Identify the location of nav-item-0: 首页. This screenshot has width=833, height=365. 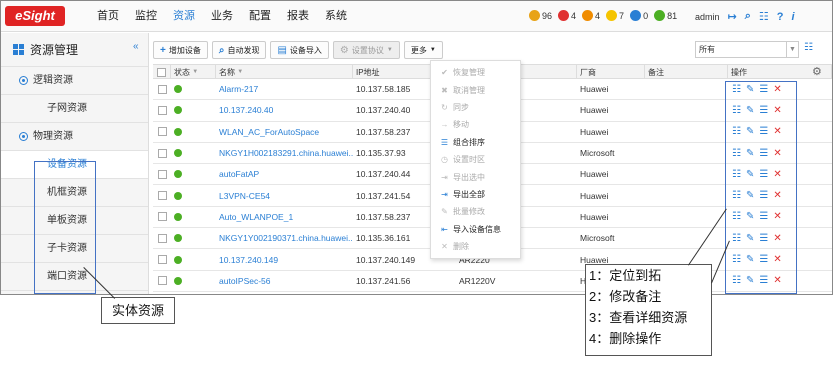
(108, 16).